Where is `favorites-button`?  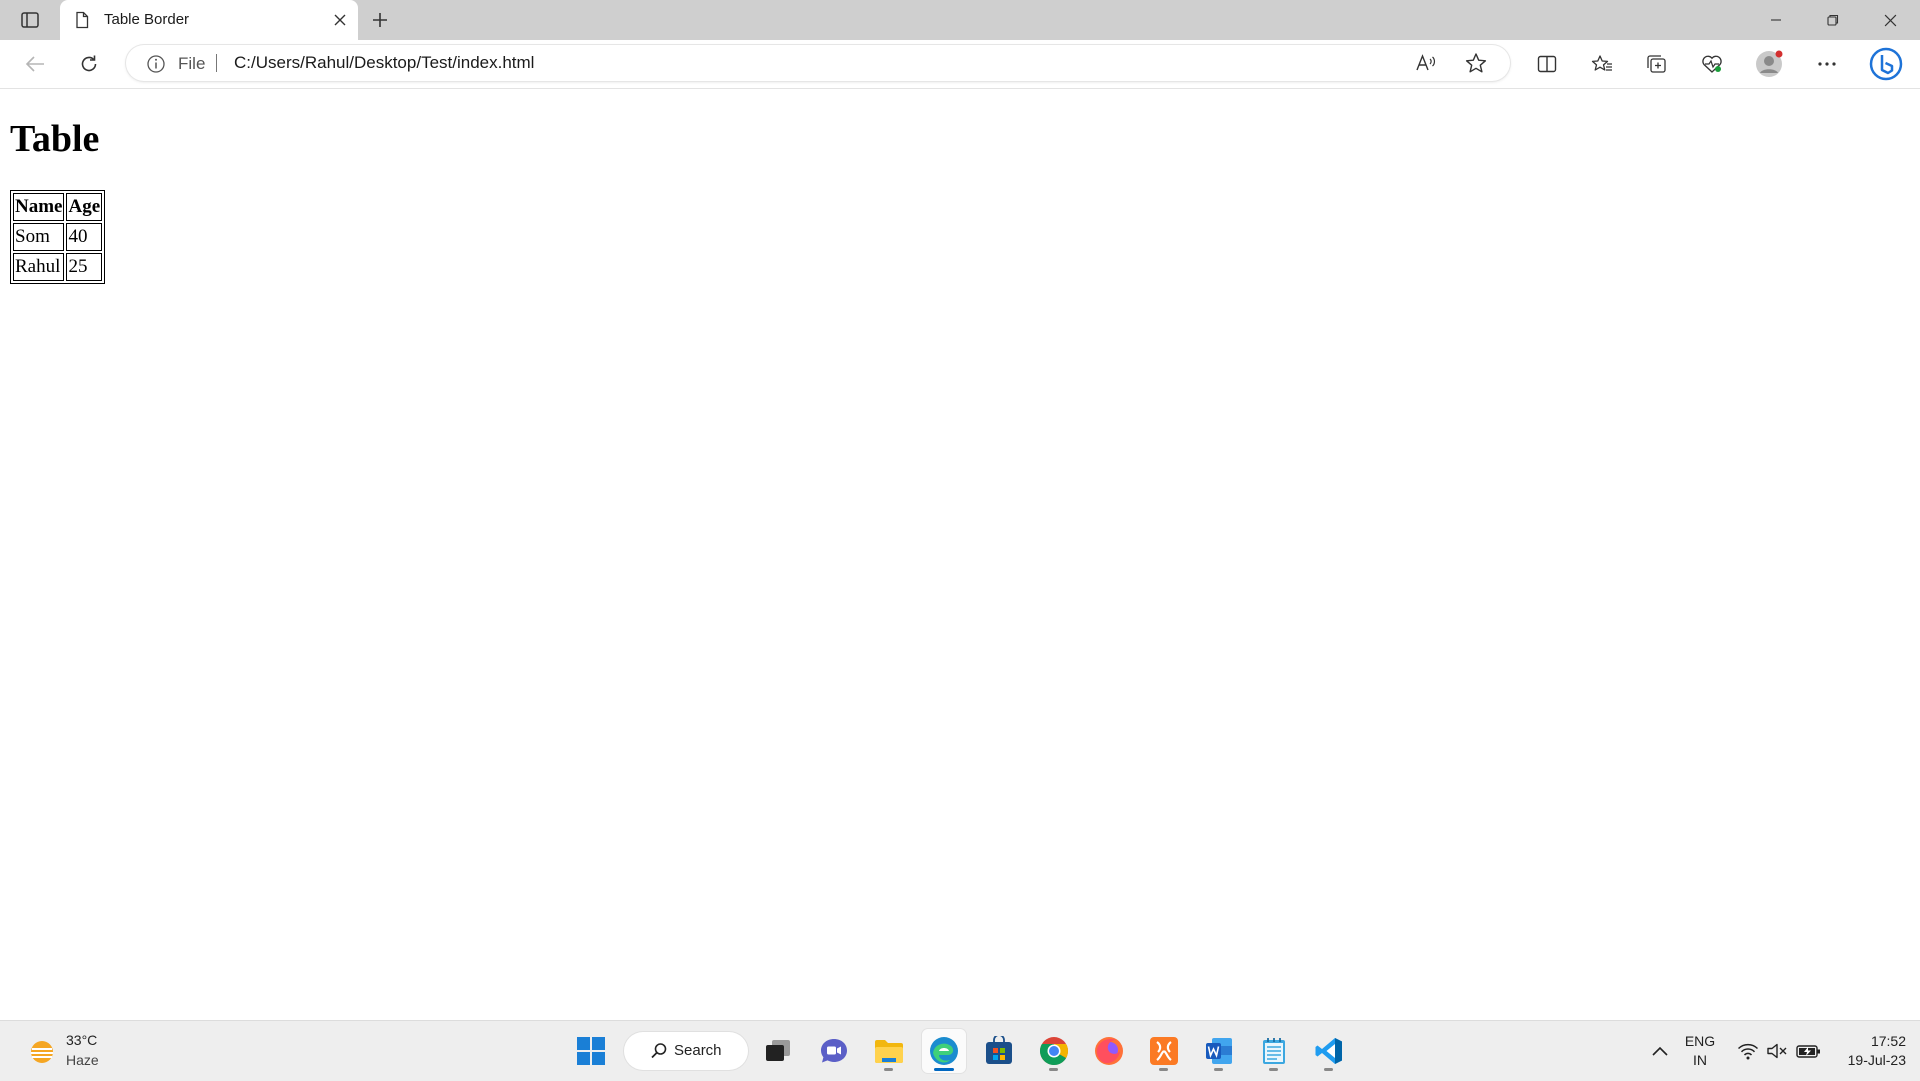
favorites-button is located at coordinates (1602, 64).